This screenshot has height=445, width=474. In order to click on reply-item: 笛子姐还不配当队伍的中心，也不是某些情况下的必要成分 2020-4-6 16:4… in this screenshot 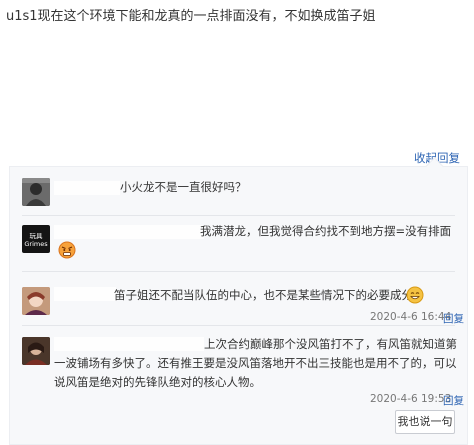, I will do `click(238, 302)`.